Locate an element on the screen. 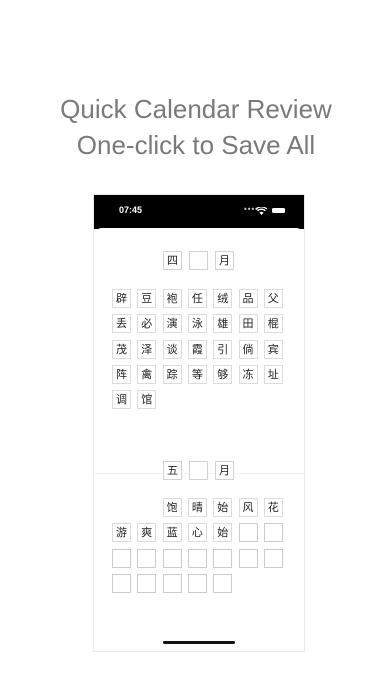  day-character-cell: 够 is located at coordinates (223, 374).